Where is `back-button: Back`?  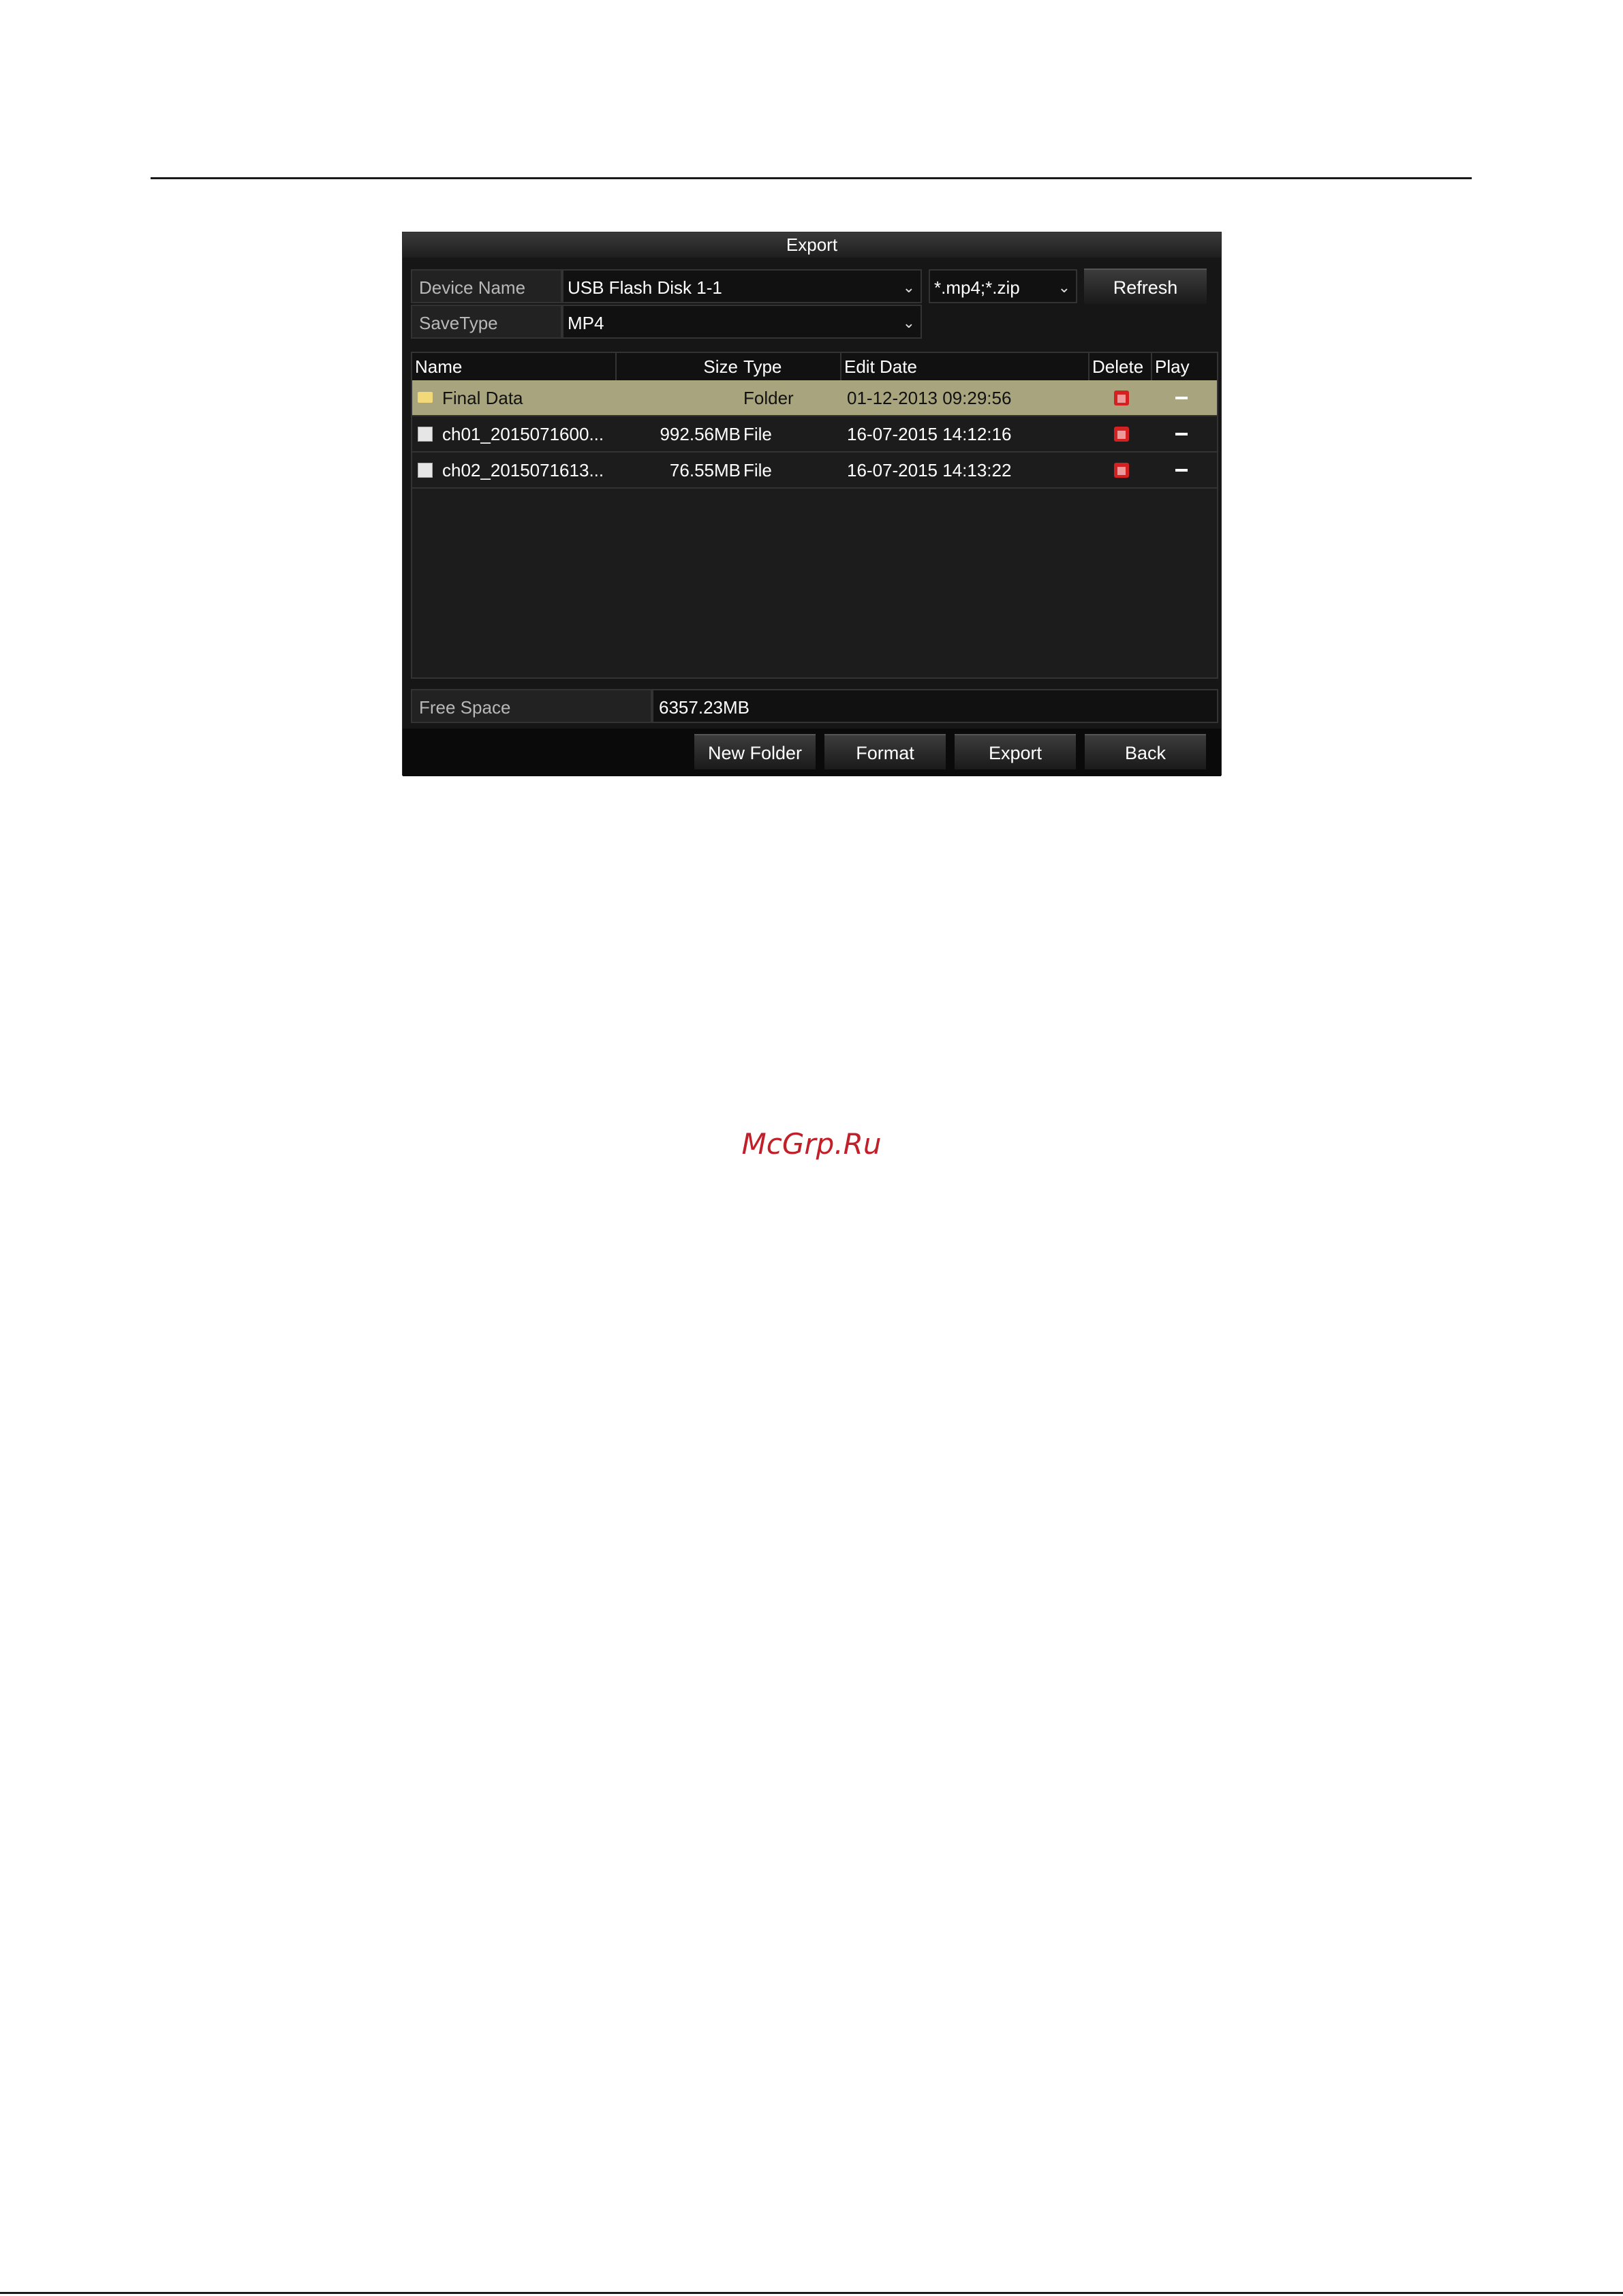
back-button: Back is located at coordinates (1145, 752).